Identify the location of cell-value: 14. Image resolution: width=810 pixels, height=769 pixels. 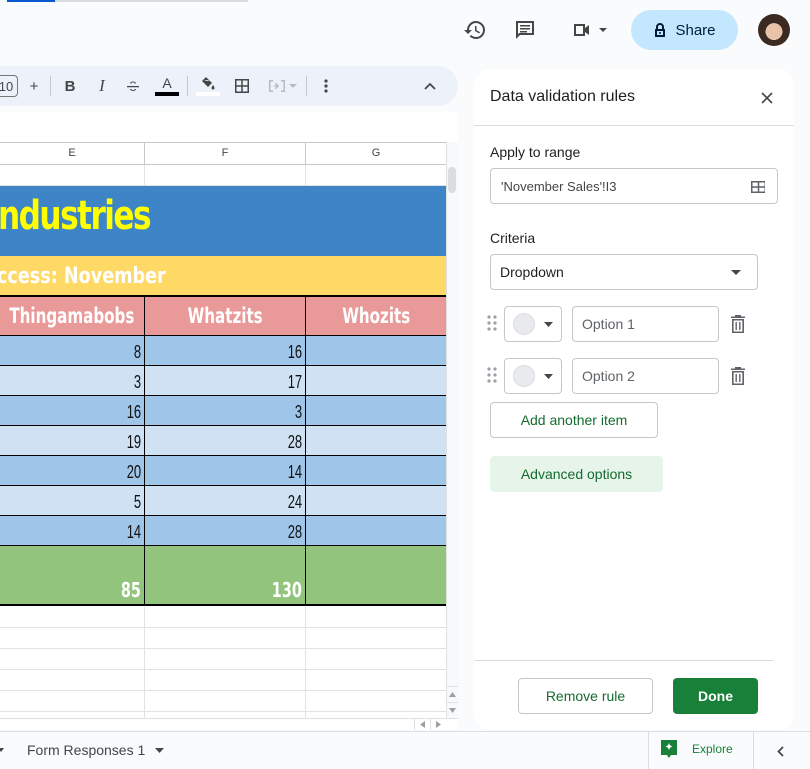
(134, 532).